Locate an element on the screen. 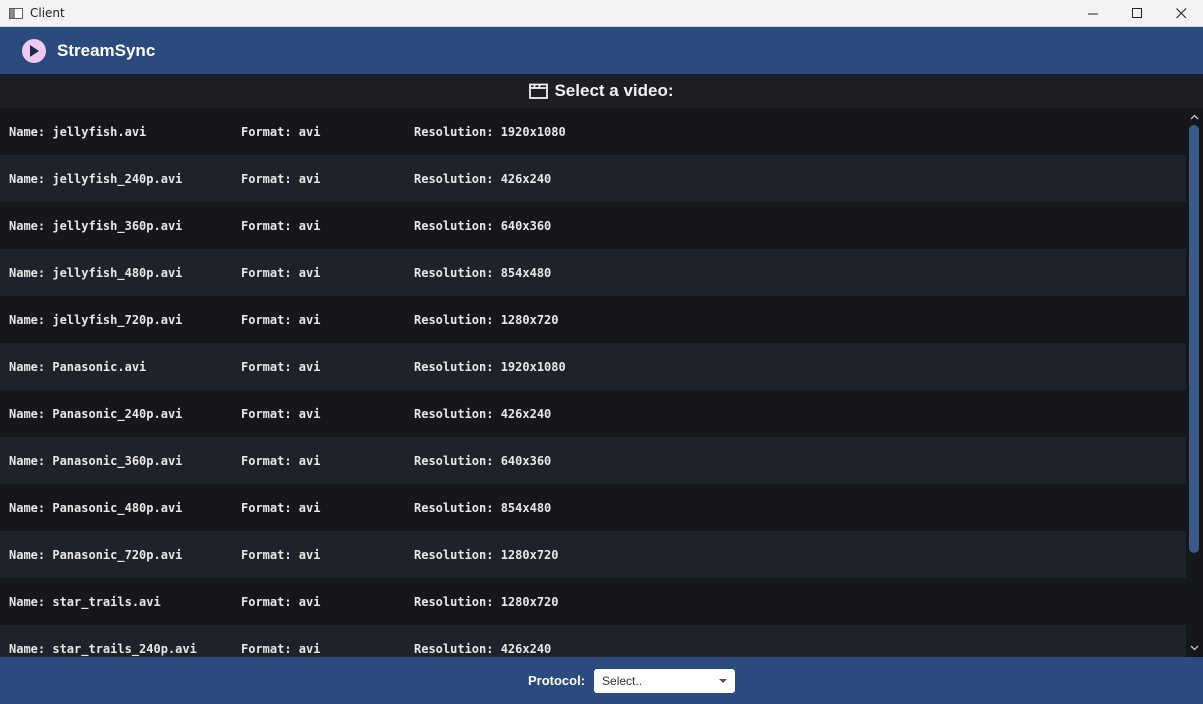 The width and height of the screenshot is (1203, 704). protocol-label: Protocol: is located at coordinates (556, 680).